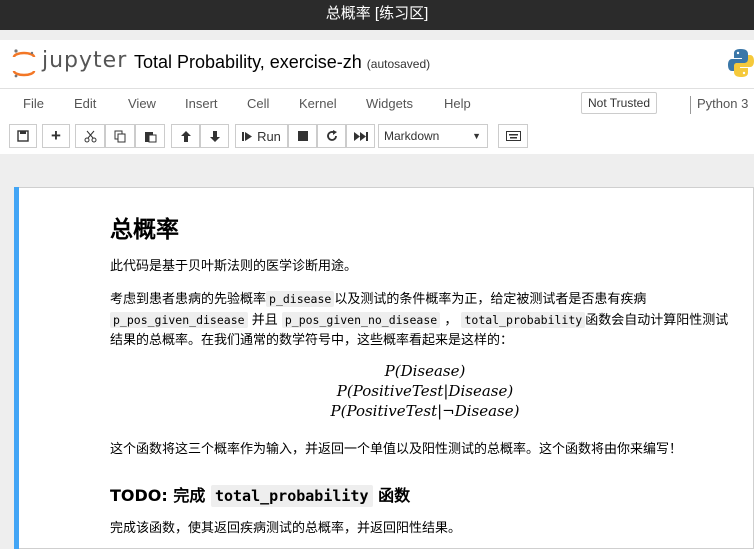 The image size is (754, 549). Describe the element at coordinates (377, 15) in the screenshot. I see `window-title: 总概率 [练习区]` at that location.